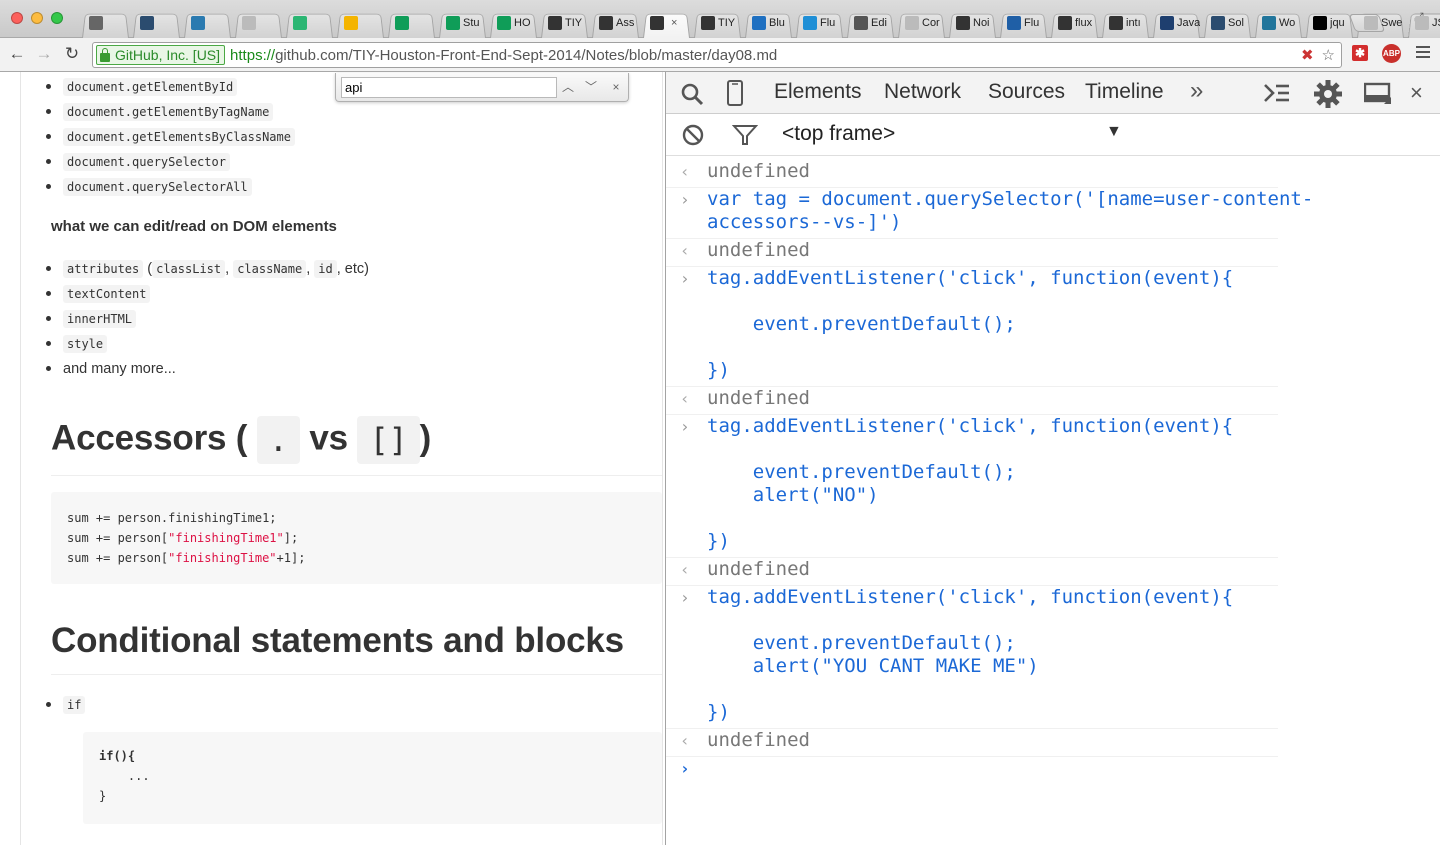  I want to click on browser-tab: jqu, so click(1329, 23).